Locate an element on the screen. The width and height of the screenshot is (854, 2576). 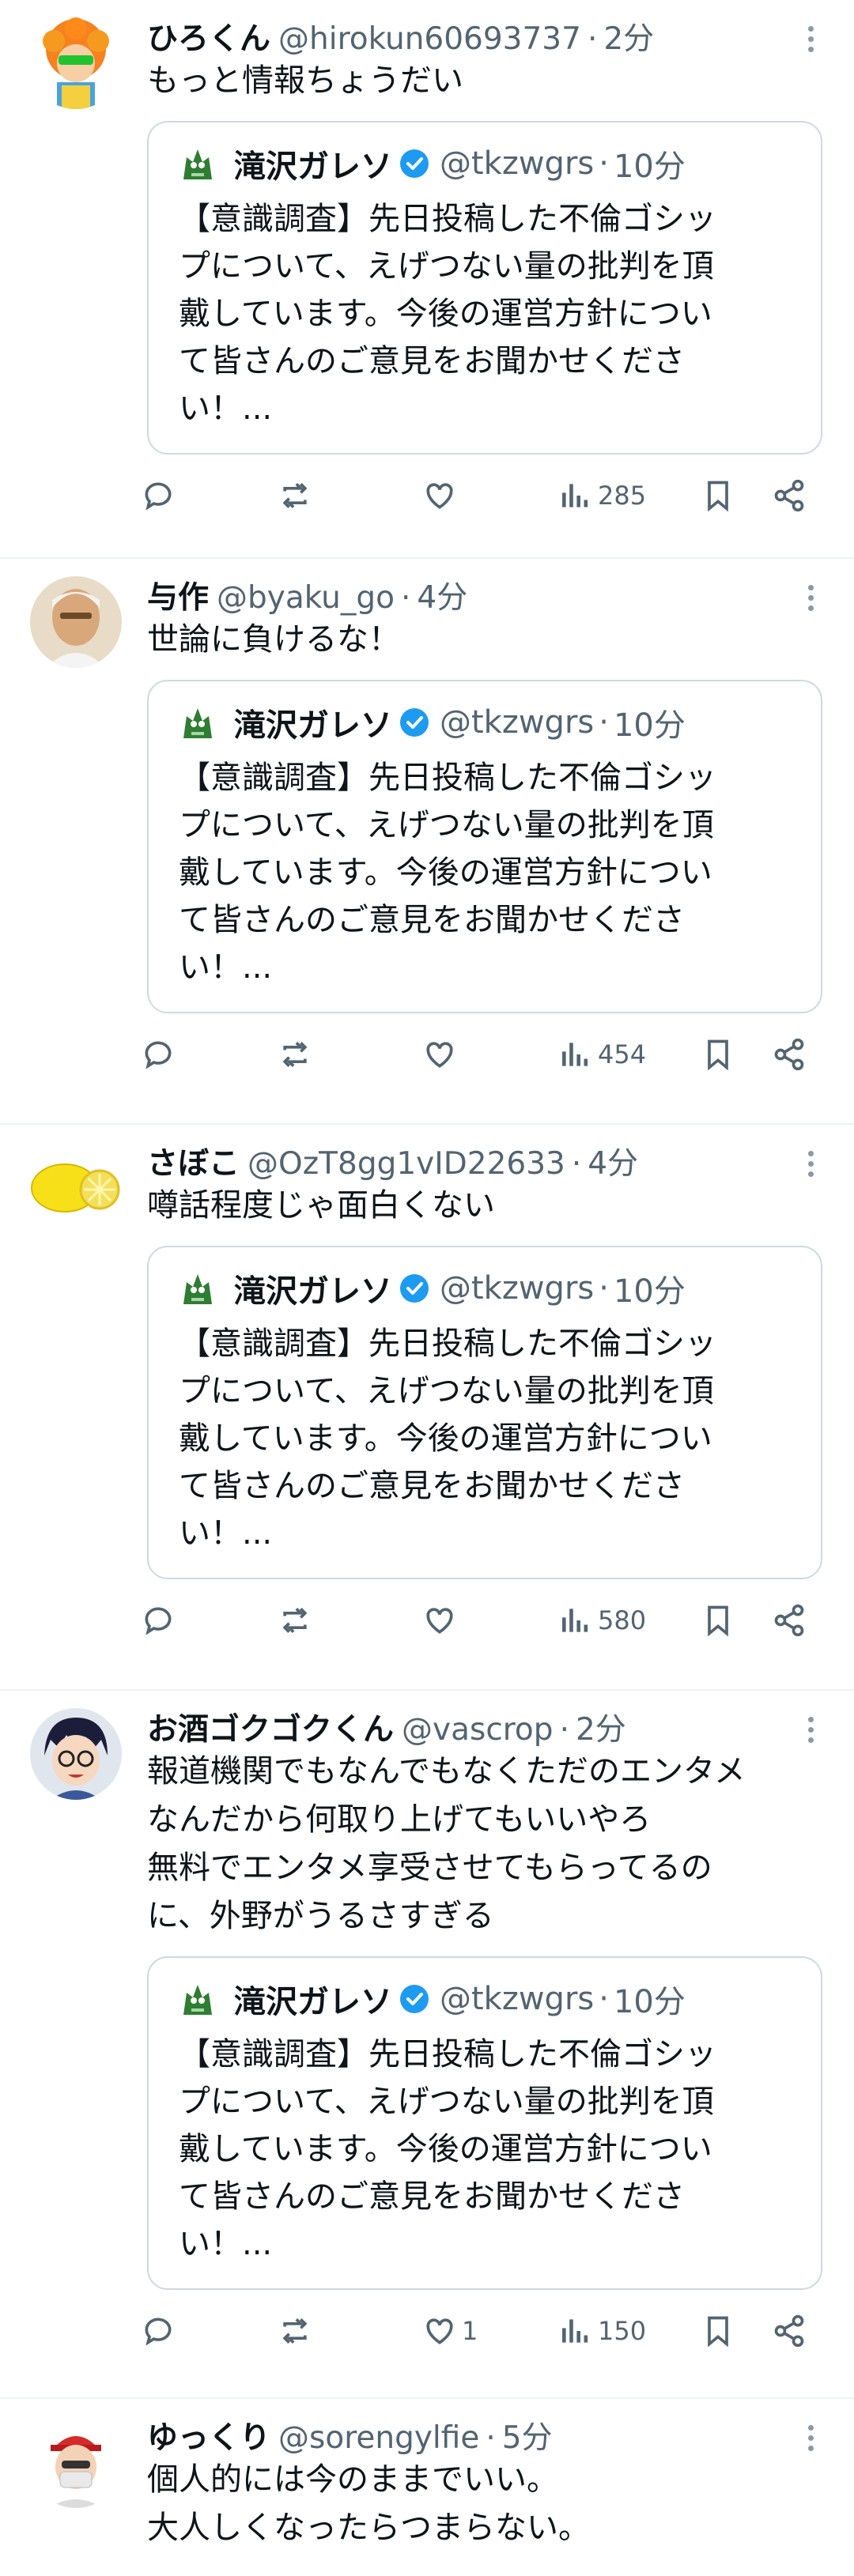
author-handle: @OzT8gg1vID22633 is located at coordinates (406, 1164).